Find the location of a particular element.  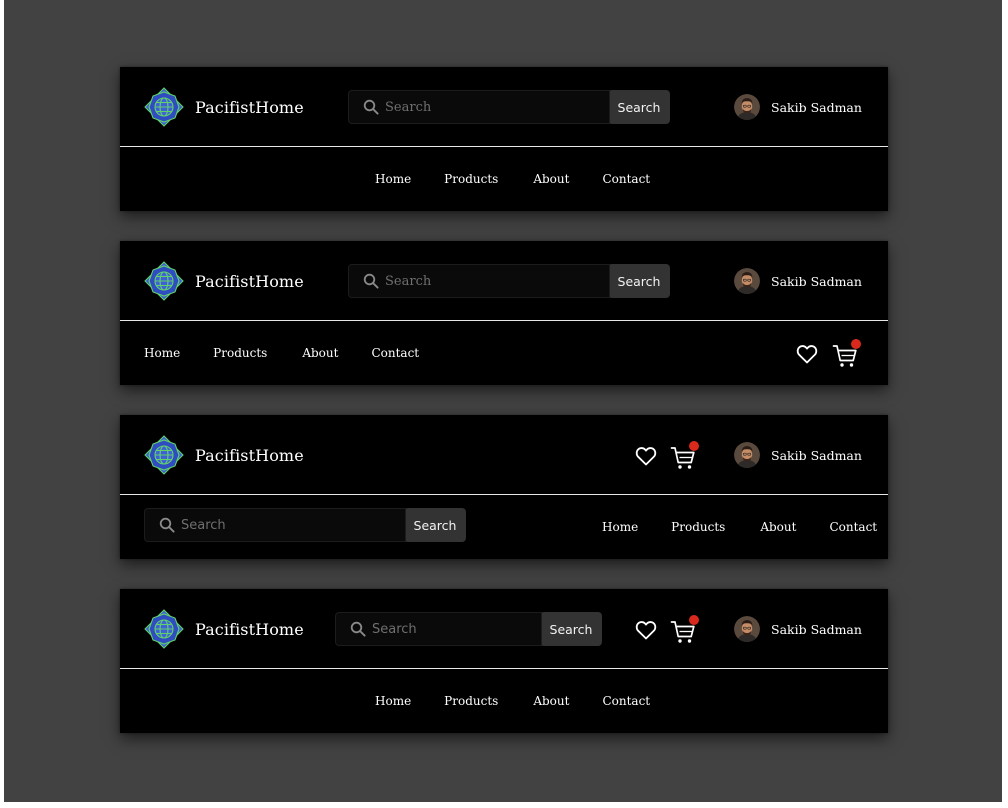

navbar-bottom-row: Search Home Products About Contact is located at coordinates (504, 527).